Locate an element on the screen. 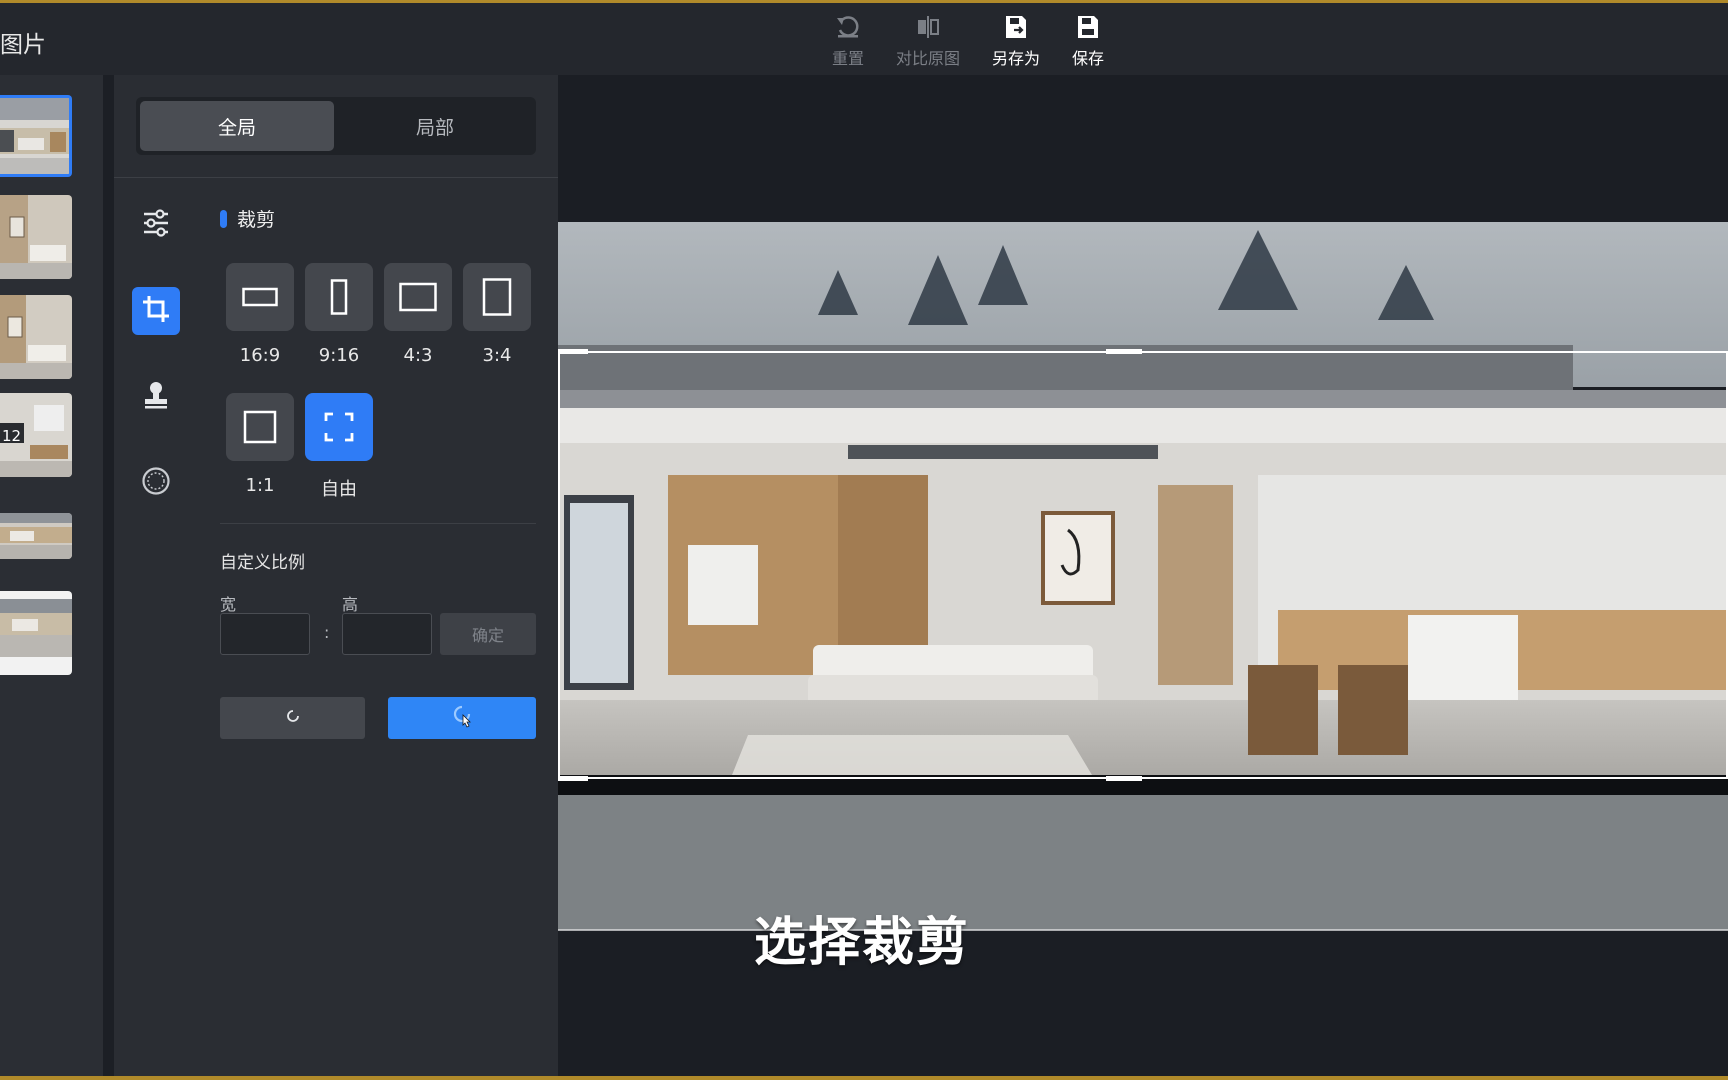 This screenshot has height=1080, width=1728. ratio-9-16-button: 9:16 is located at coordinates (339, 314).